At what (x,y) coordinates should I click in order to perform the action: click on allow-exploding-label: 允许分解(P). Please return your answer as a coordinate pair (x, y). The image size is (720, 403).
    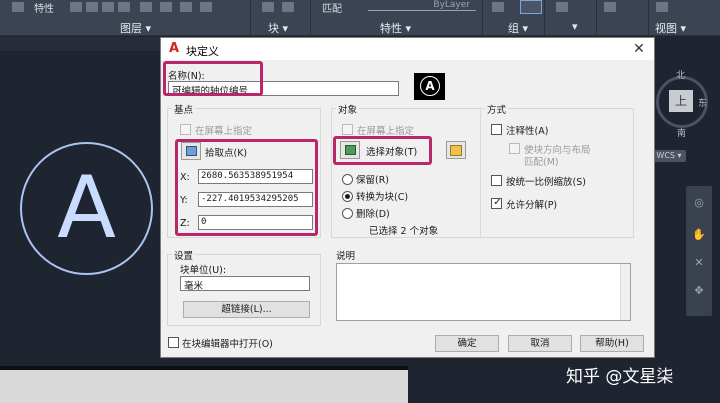
    Looking at the image, I should click on (532, 205).